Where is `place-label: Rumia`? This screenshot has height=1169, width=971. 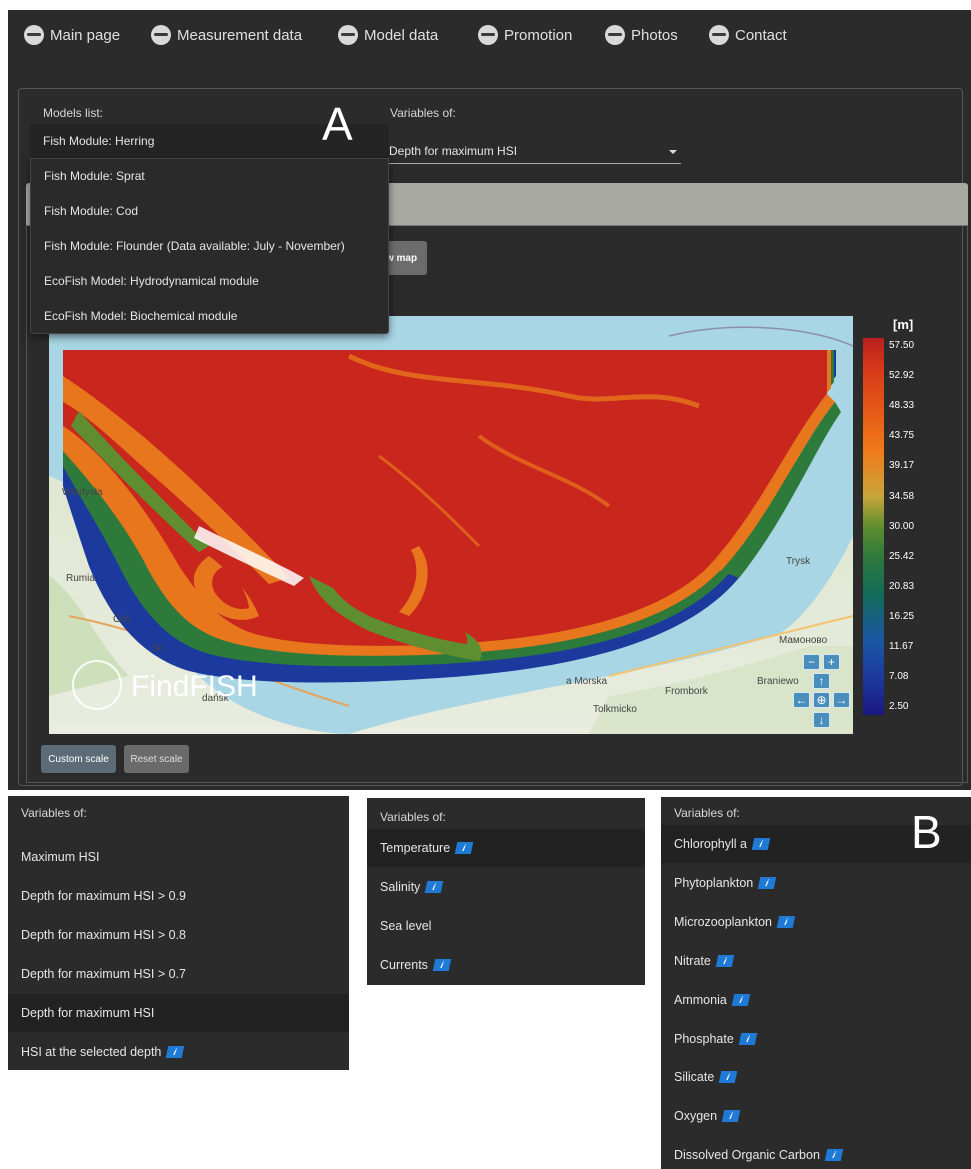 place-label: Rumia is located at coordinates (80, 578).